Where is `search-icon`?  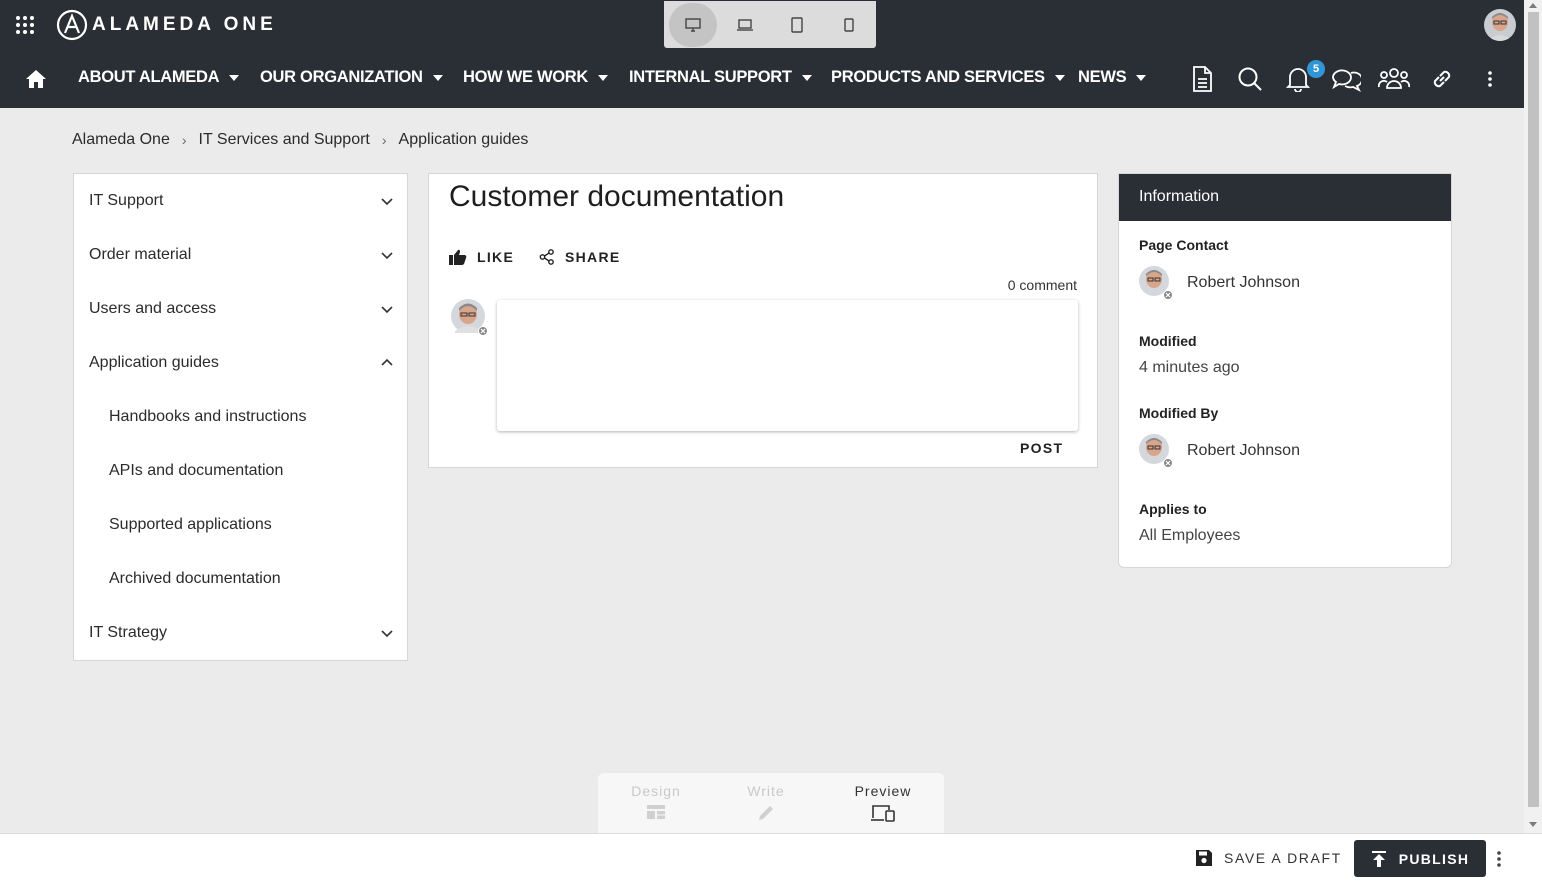
search-icon is located at coordinates (1250, 79).